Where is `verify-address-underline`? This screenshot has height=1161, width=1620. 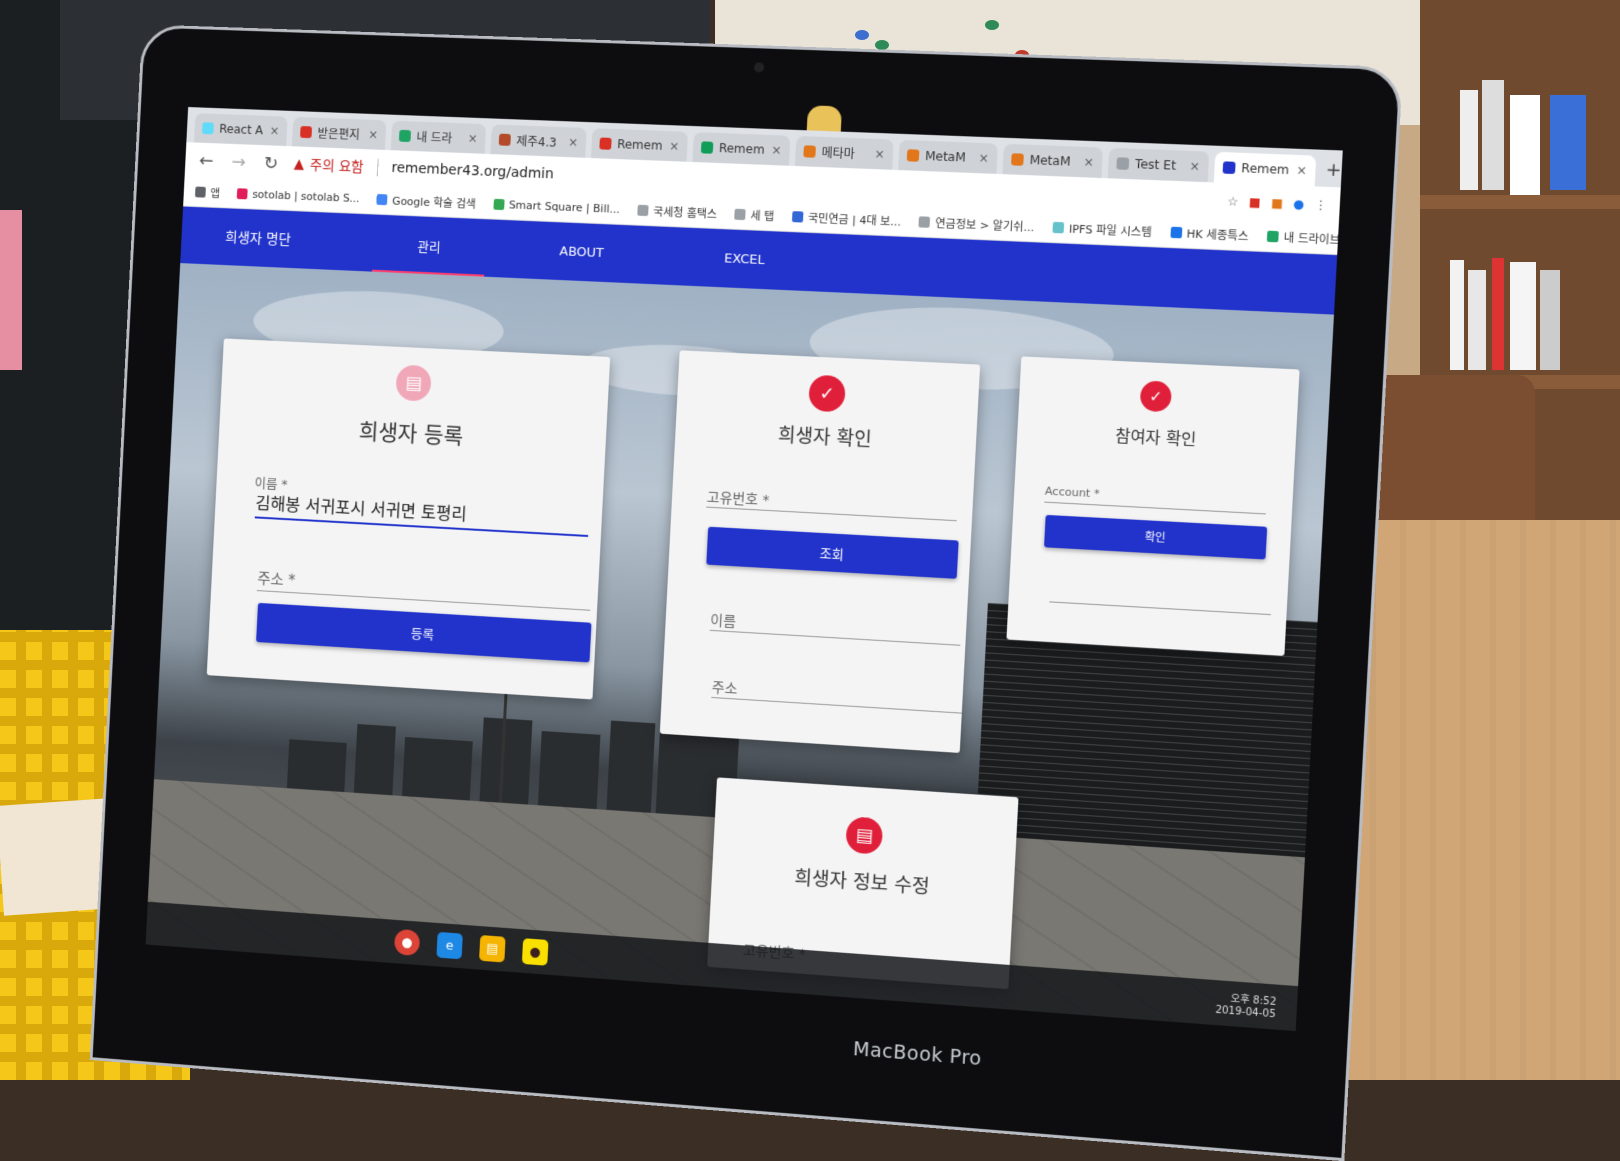 verify-address-underline is located at coordinates (836, 705).